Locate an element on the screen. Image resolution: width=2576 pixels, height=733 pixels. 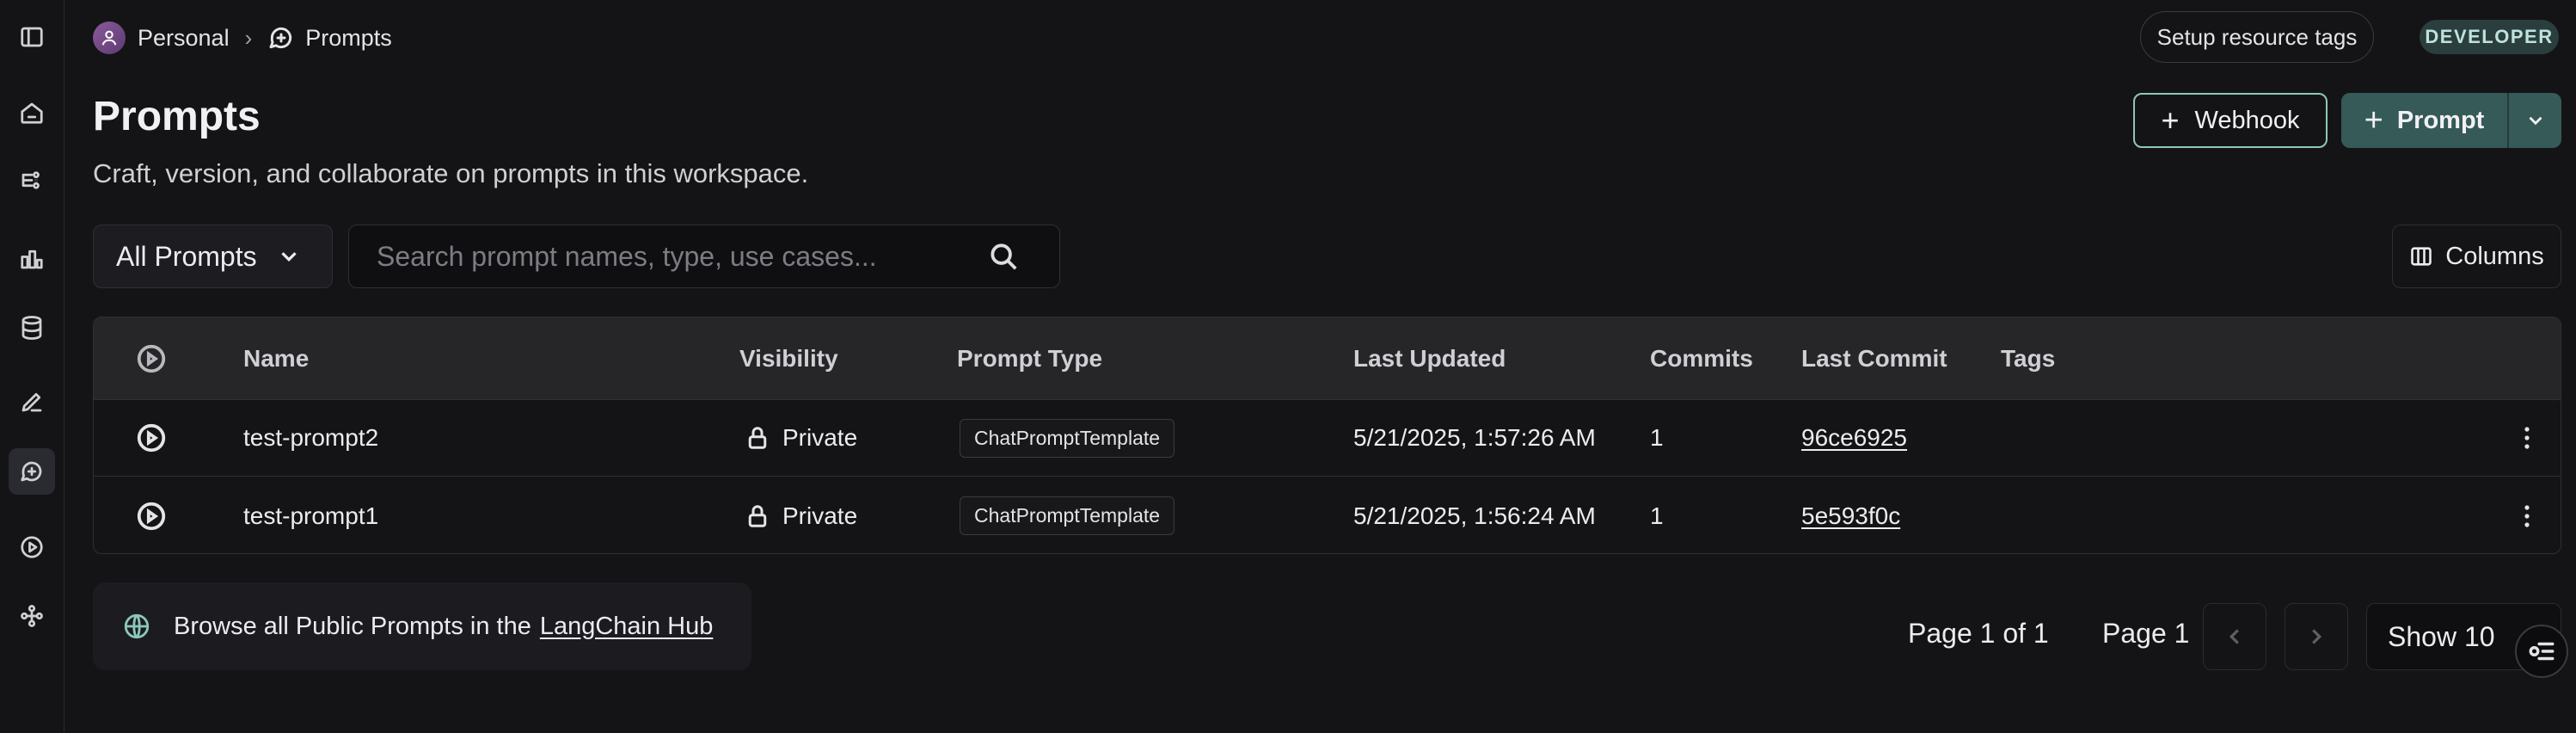
breadcrumb-workspace: Personal is located at coordinates (184, 38).